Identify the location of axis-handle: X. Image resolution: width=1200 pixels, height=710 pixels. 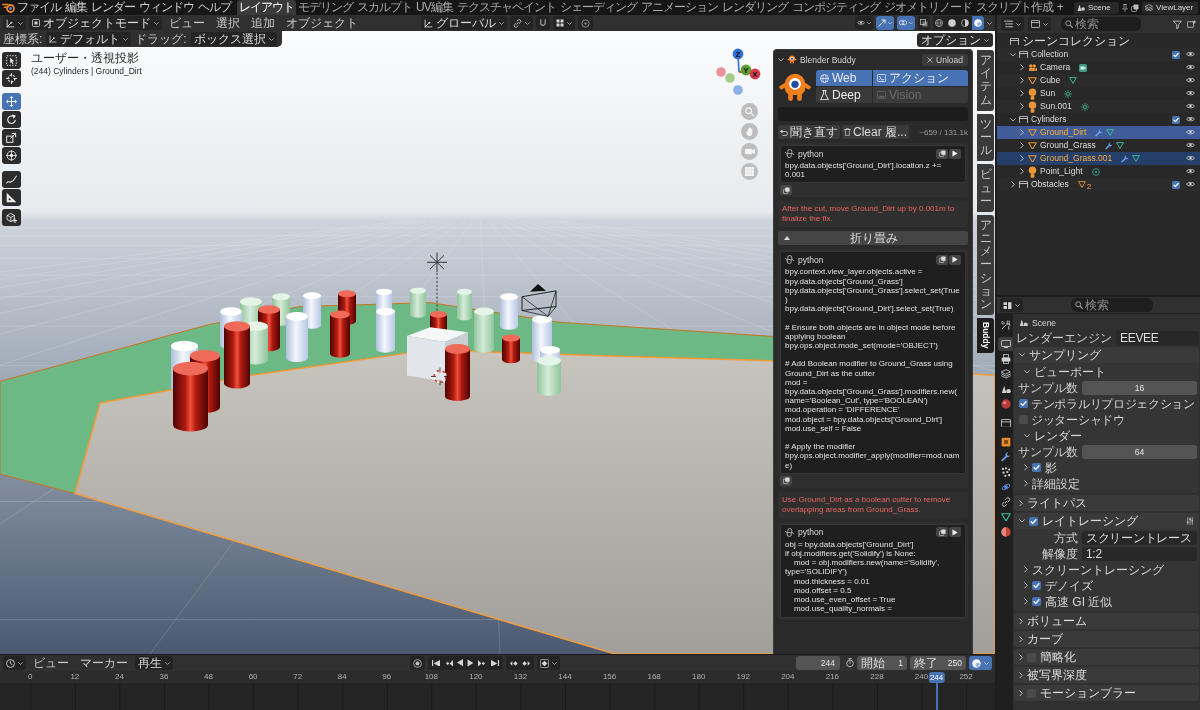
(755, 74).